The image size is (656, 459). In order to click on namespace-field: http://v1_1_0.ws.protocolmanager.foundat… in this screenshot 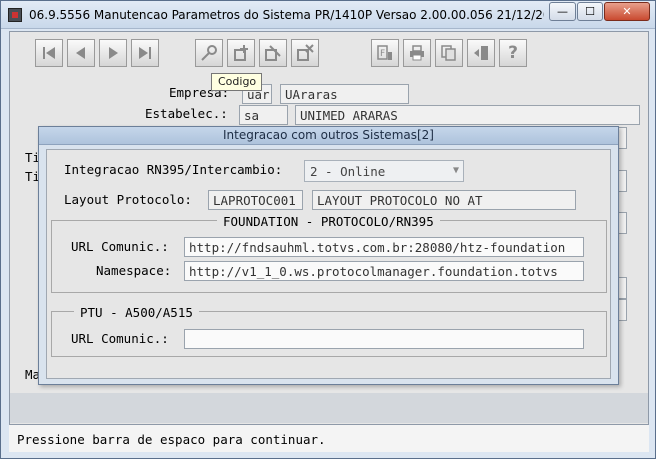, I will do `click(384, 271)`.